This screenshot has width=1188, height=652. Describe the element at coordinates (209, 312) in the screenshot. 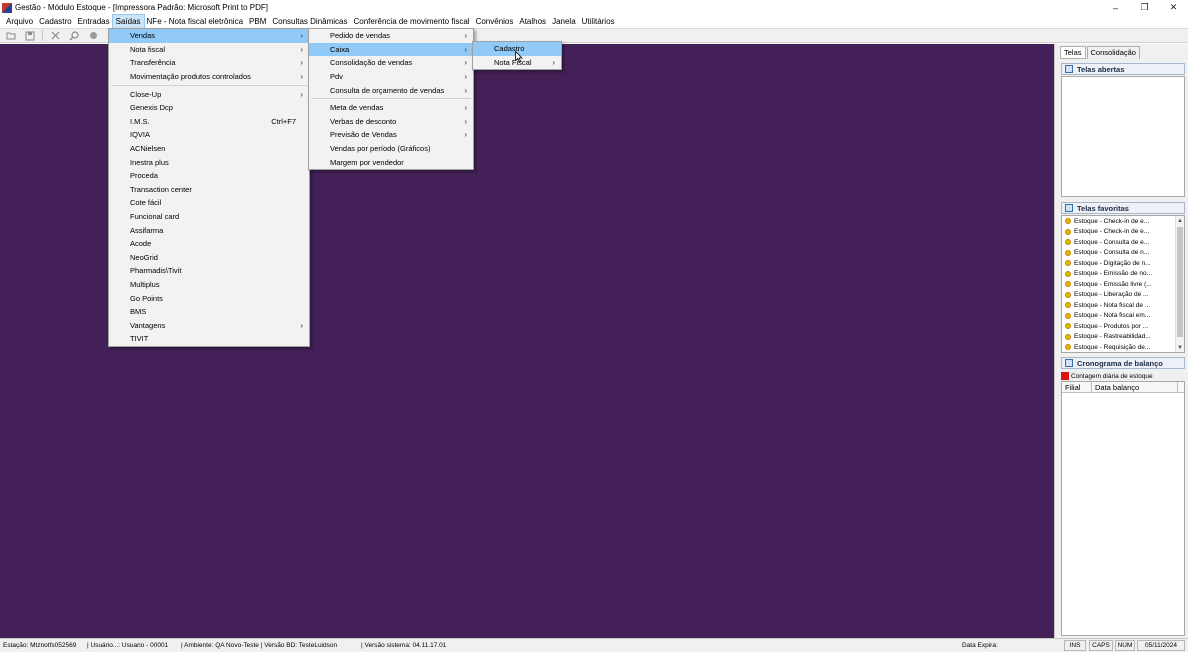

I see `saidas-item-bms: BMS` at that location.